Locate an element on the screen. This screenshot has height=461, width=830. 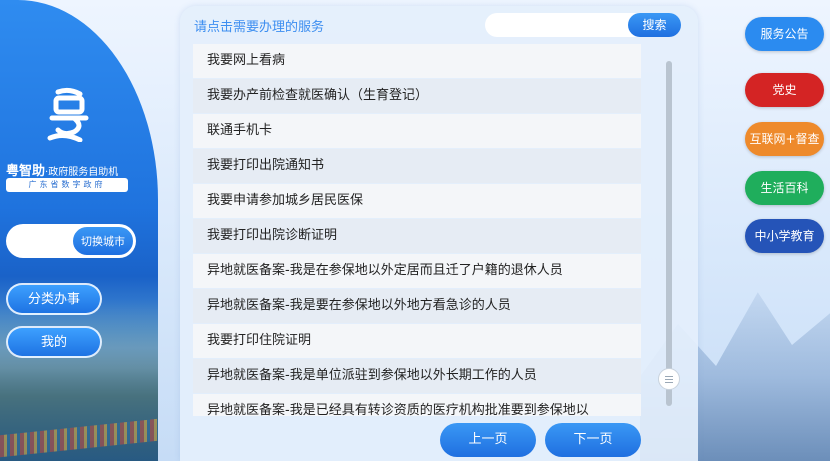
service-item: 联通手机卡 is located at coordinates (417, 131).